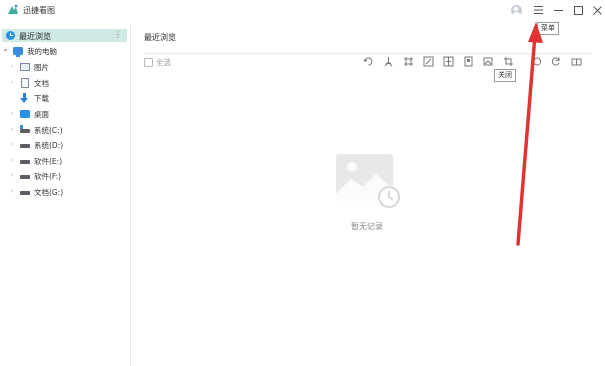 The image size is (605, 366). What do you see at coordinates (529, 134) in the screenshot?
I see `annotation-arrow` at bounding box center [529, 134].